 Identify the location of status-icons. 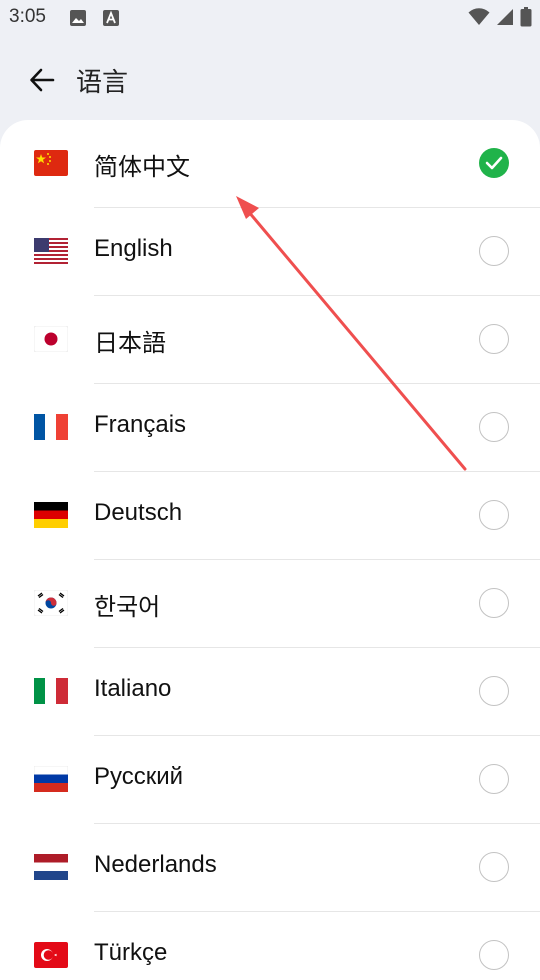
(500, 17).